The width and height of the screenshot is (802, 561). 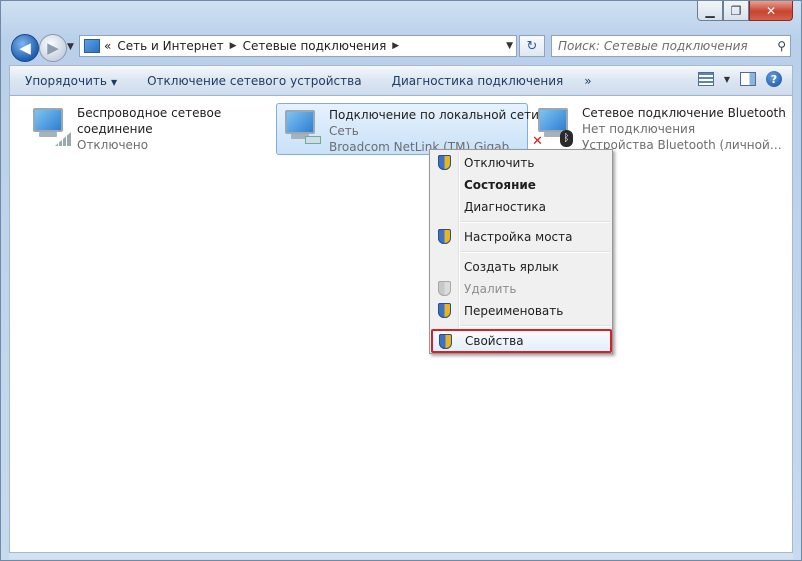 I want to click on more-commands-button: », so click(x=587, y=81).